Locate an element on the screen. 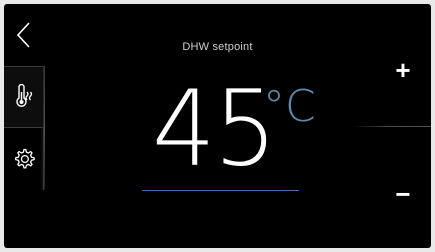  rail-divider is located at coordinates (44, 128).